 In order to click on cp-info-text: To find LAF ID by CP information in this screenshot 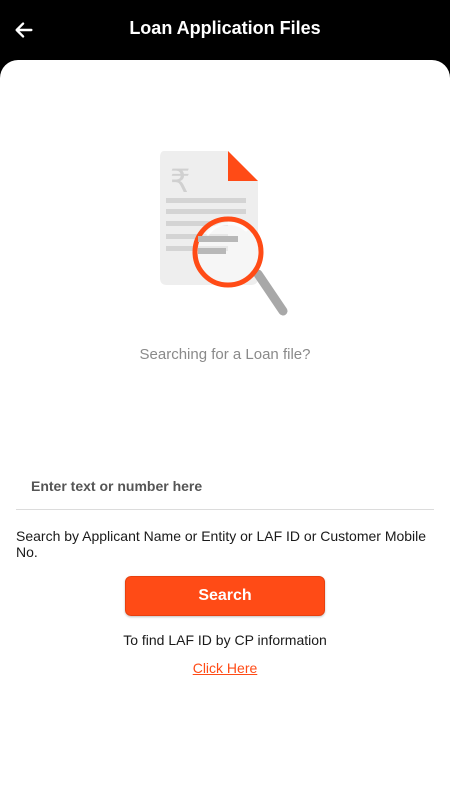, I will do `click(225, 640)`.